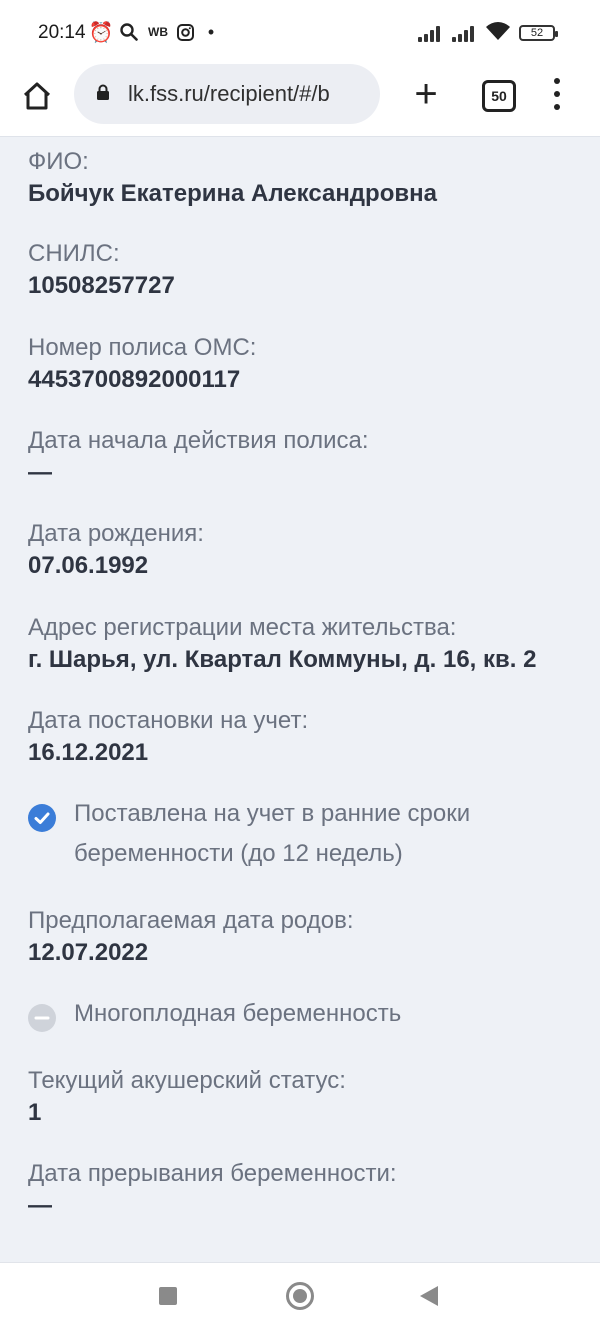 The image size is (600, 1333). I want to click on home-nav-button, so click(300, 1296).